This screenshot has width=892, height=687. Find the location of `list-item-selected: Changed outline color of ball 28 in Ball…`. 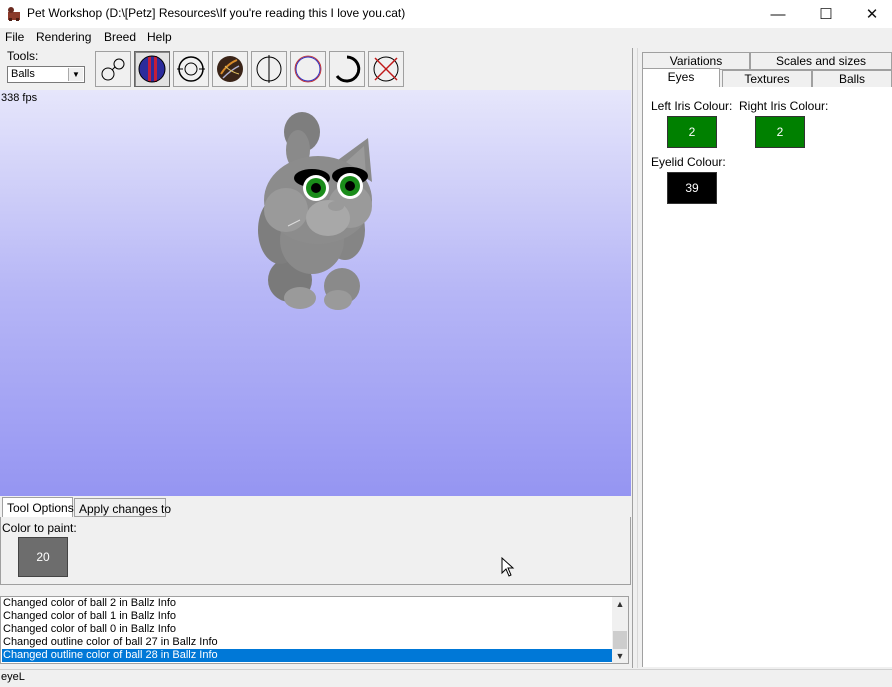

list-item-selected: Changed outline color of ball 28 in Ball… is located at coordinates (307, 655).